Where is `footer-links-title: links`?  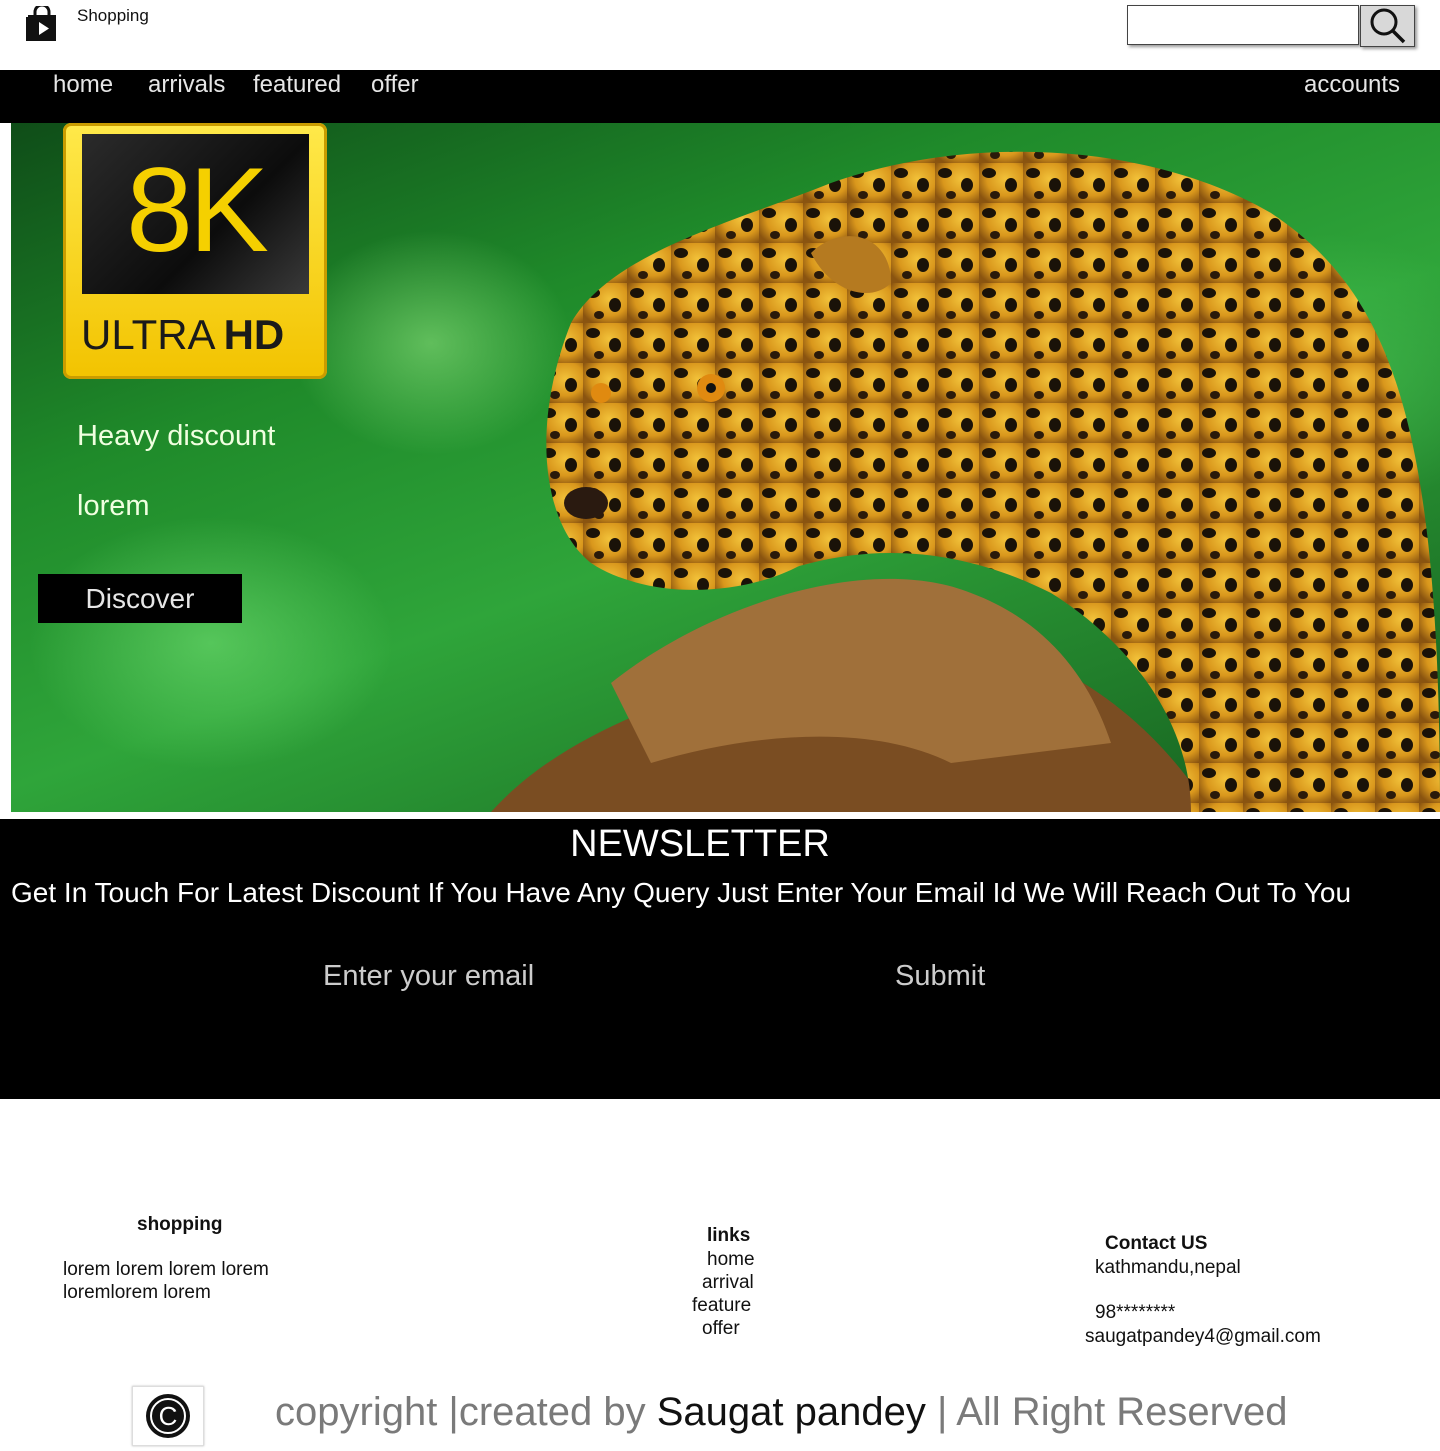
footer-links-title: links is located at coordinates (729, 1235).